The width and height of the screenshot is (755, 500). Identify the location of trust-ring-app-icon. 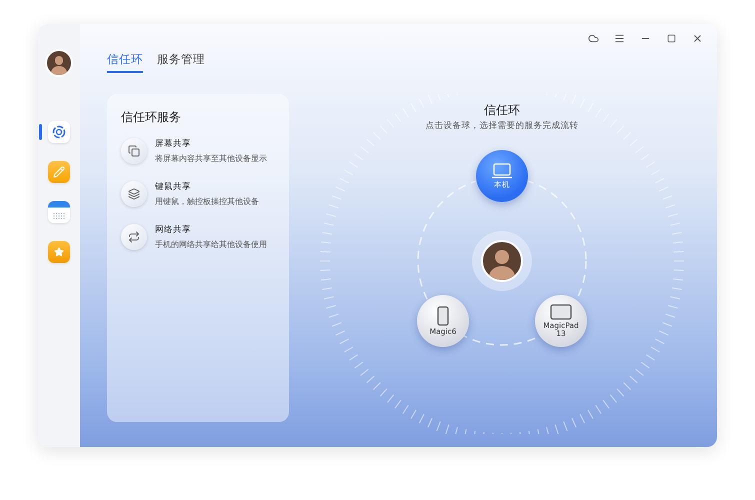
(59, 132).